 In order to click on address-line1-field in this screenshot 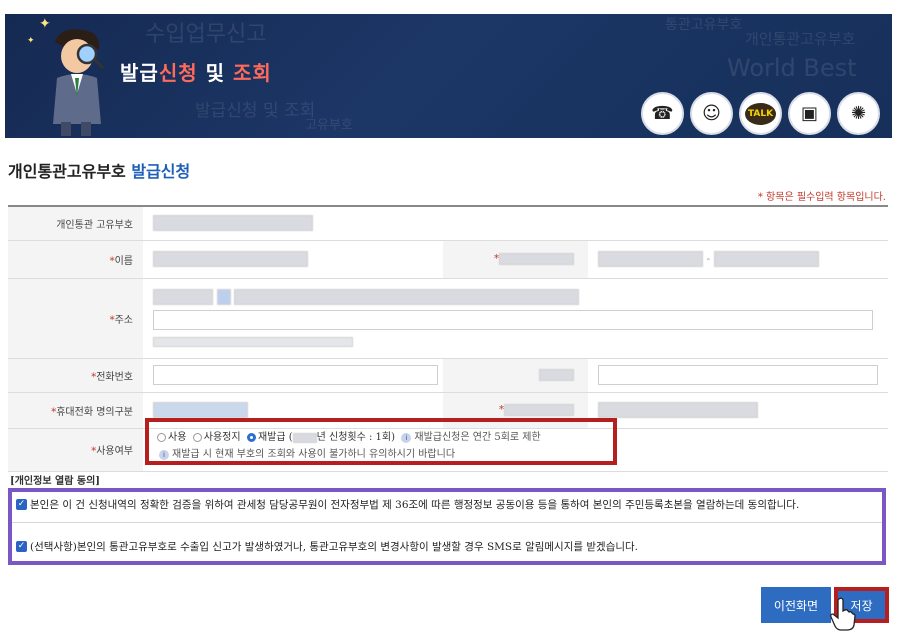, I will do `click(406, 296)`.